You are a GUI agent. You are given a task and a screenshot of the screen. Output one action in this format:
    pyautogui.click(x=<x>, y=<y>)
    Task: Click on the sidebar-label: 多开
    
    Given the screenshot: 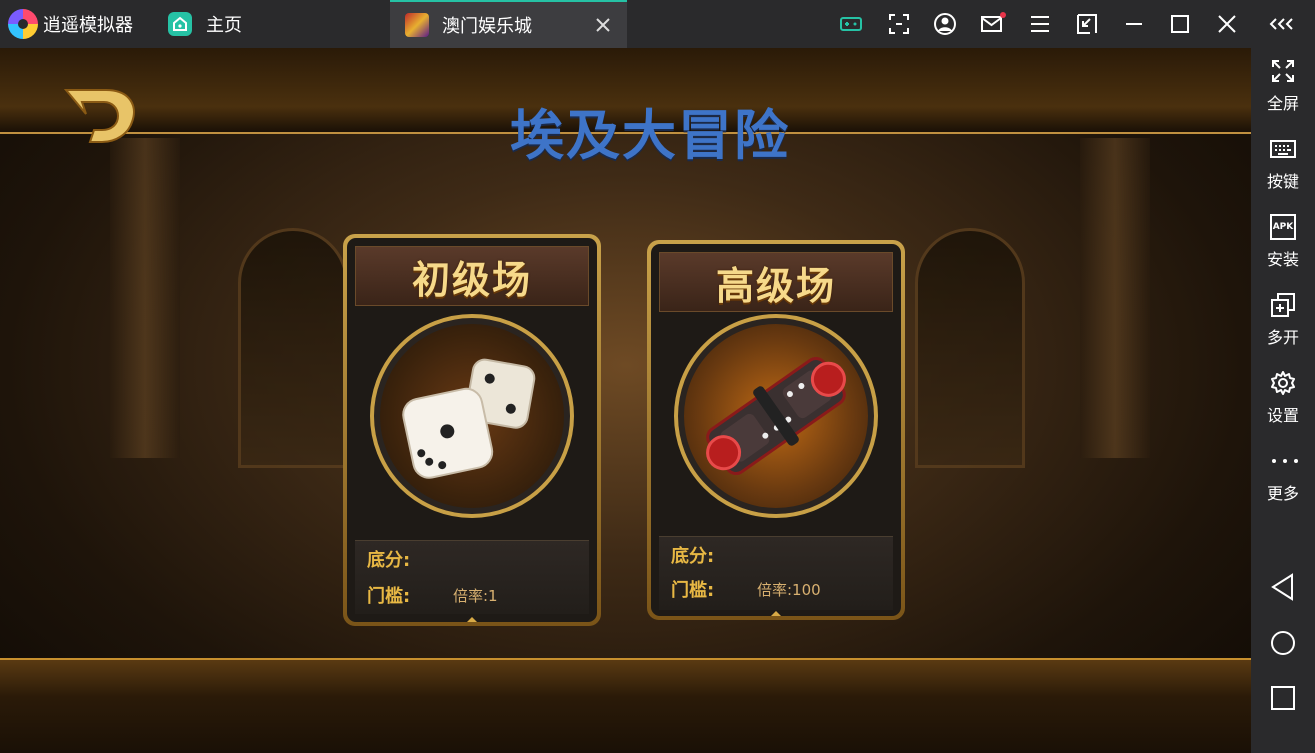 What is the action you would take?
    pyautogui.click(x=1282, y=337)
    